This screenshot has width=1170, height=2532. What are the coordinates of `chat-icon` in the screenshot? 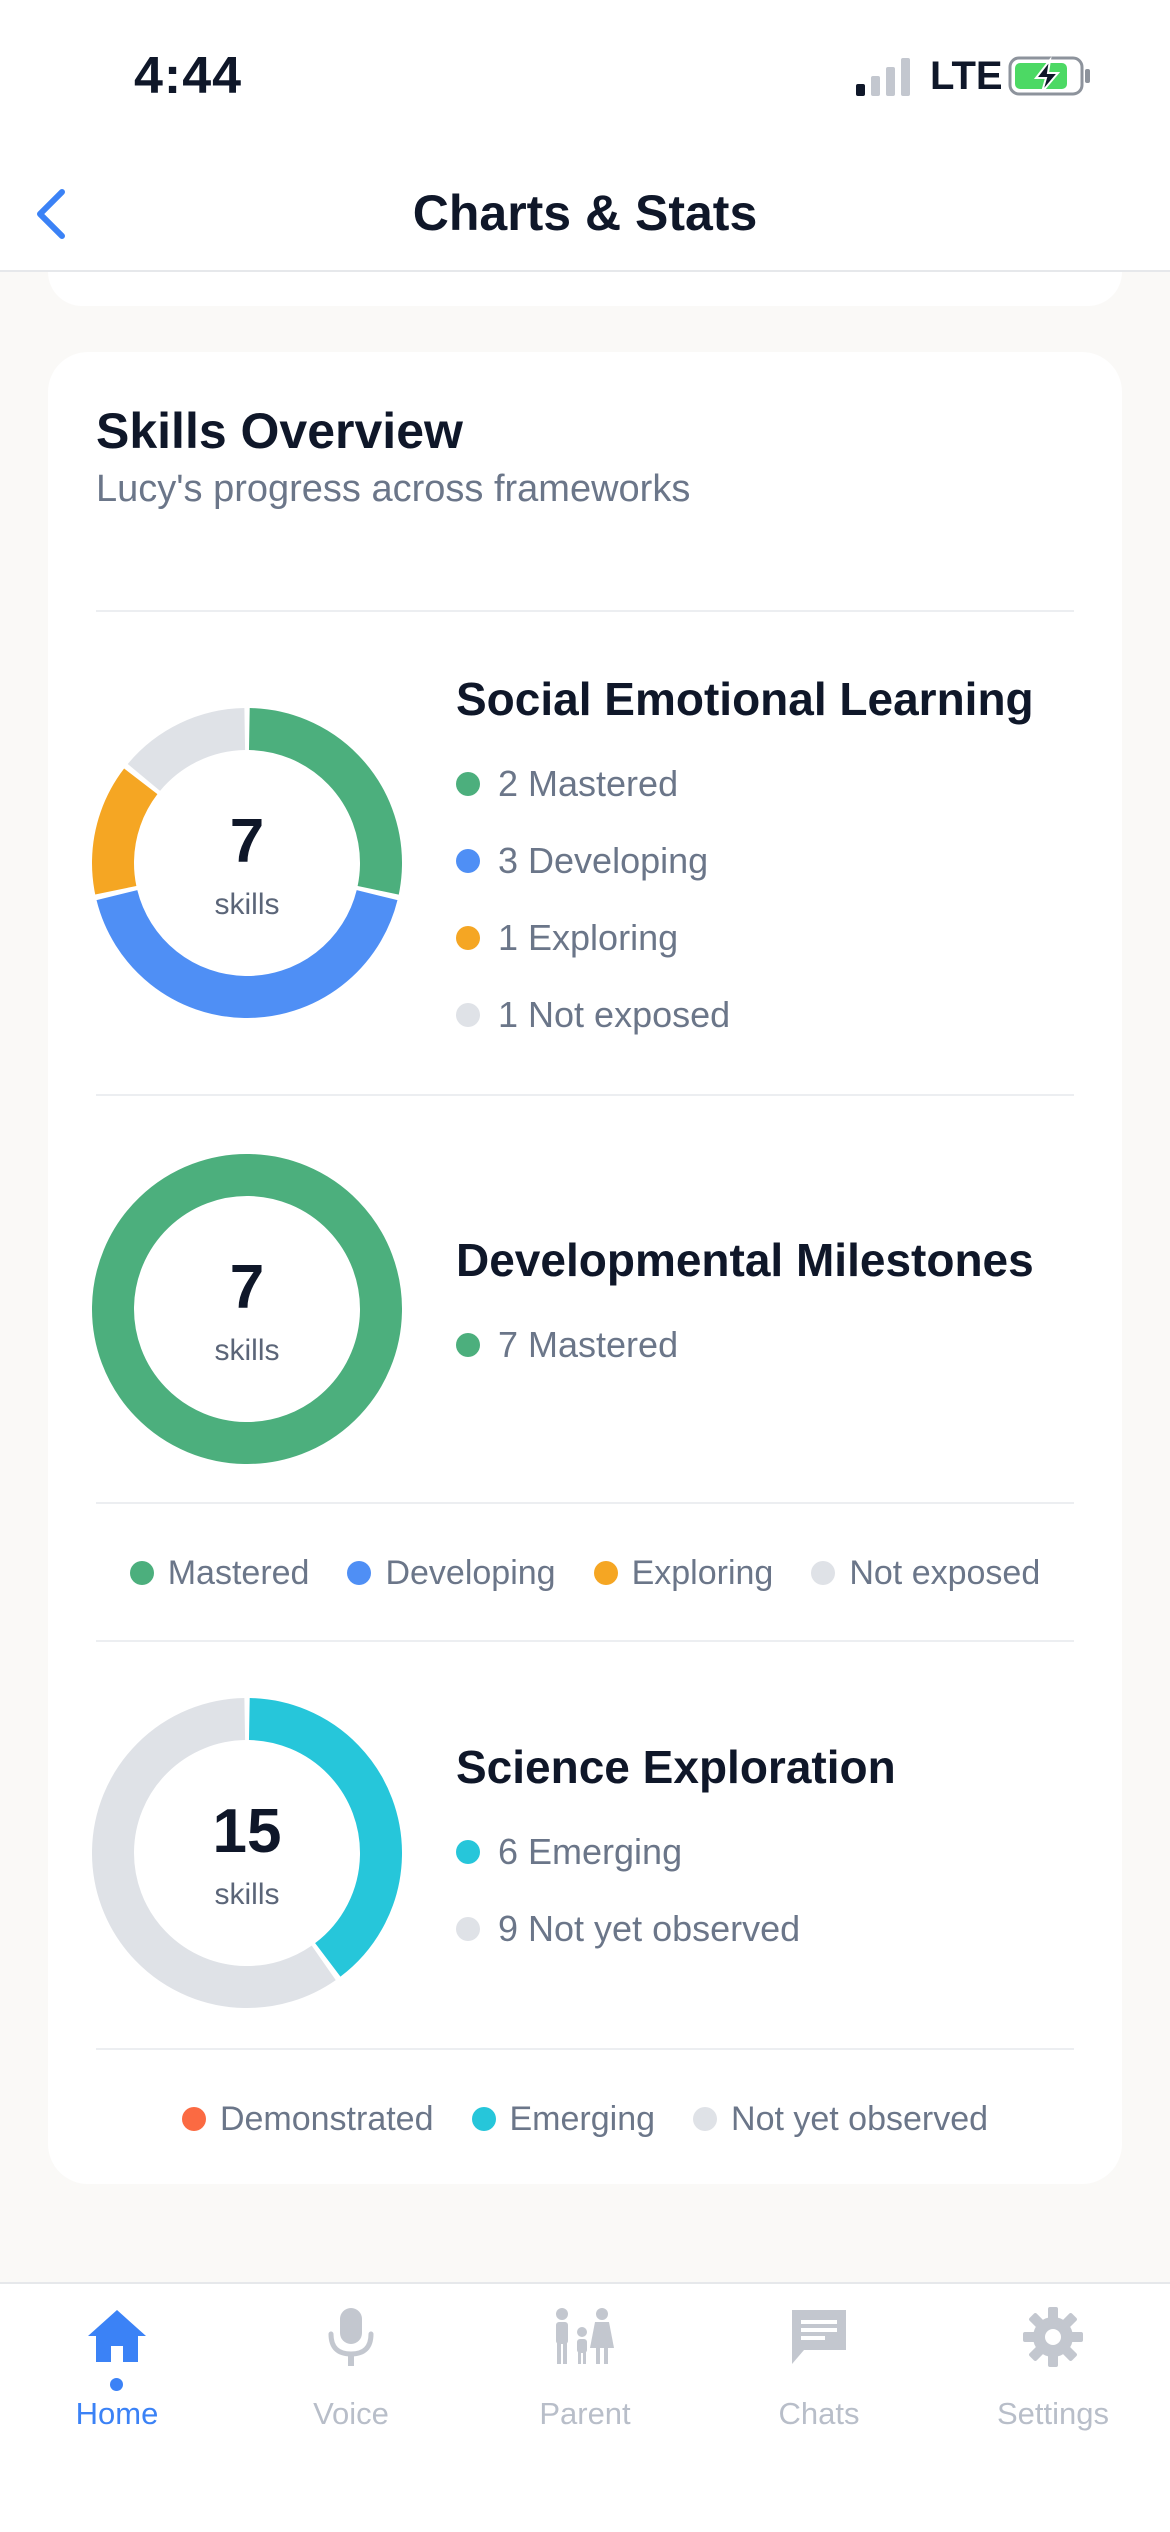 It's located at (819, 2337).